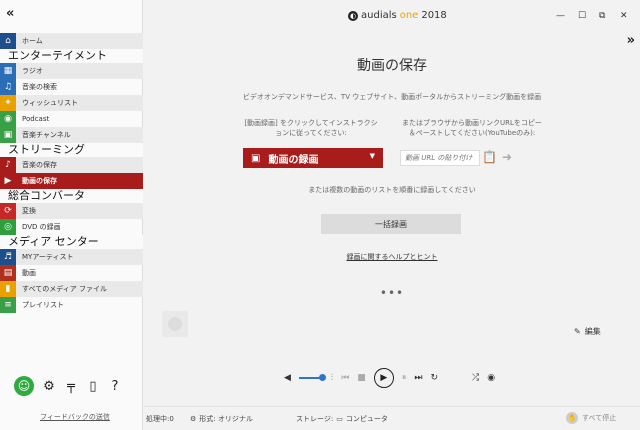 This screenshot has width=640, height=430. What do you see at coordinates (8, 211) in the screenshot?
I see `convert-icon: ⟳` at bounding box center [8, 211].